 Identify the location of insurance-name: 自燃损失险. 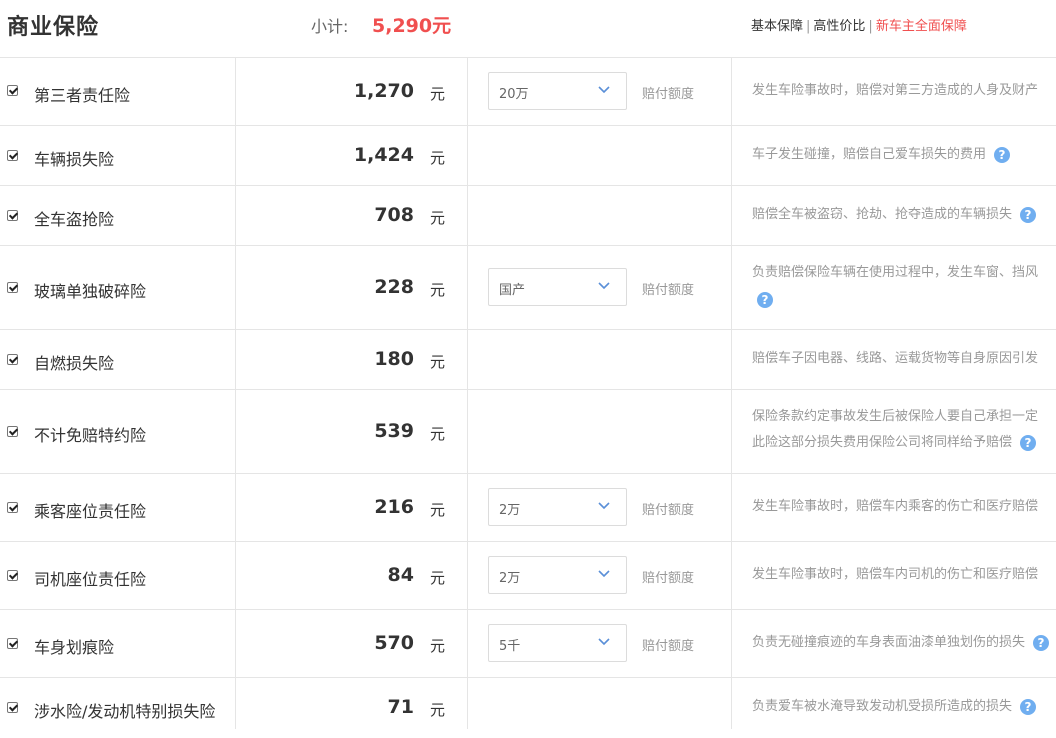
(74, 363).